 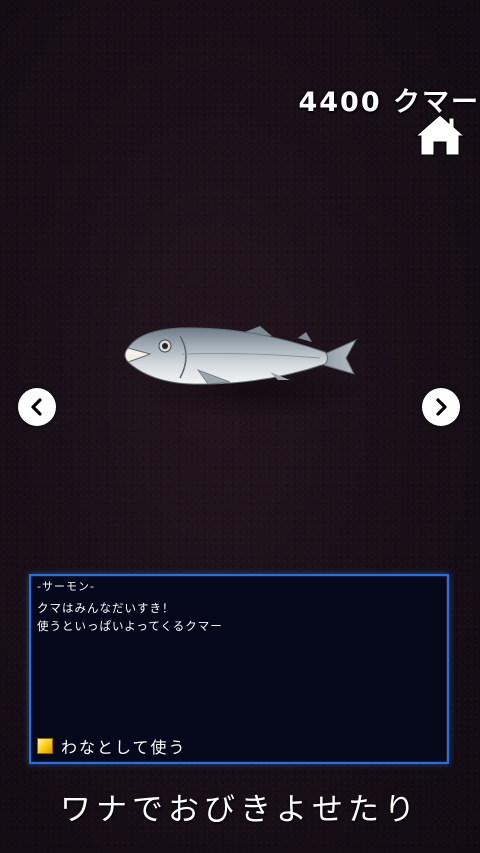 I want to click on bottom-caption: ワナでおびきよせたり, so click(x=240, y=810).